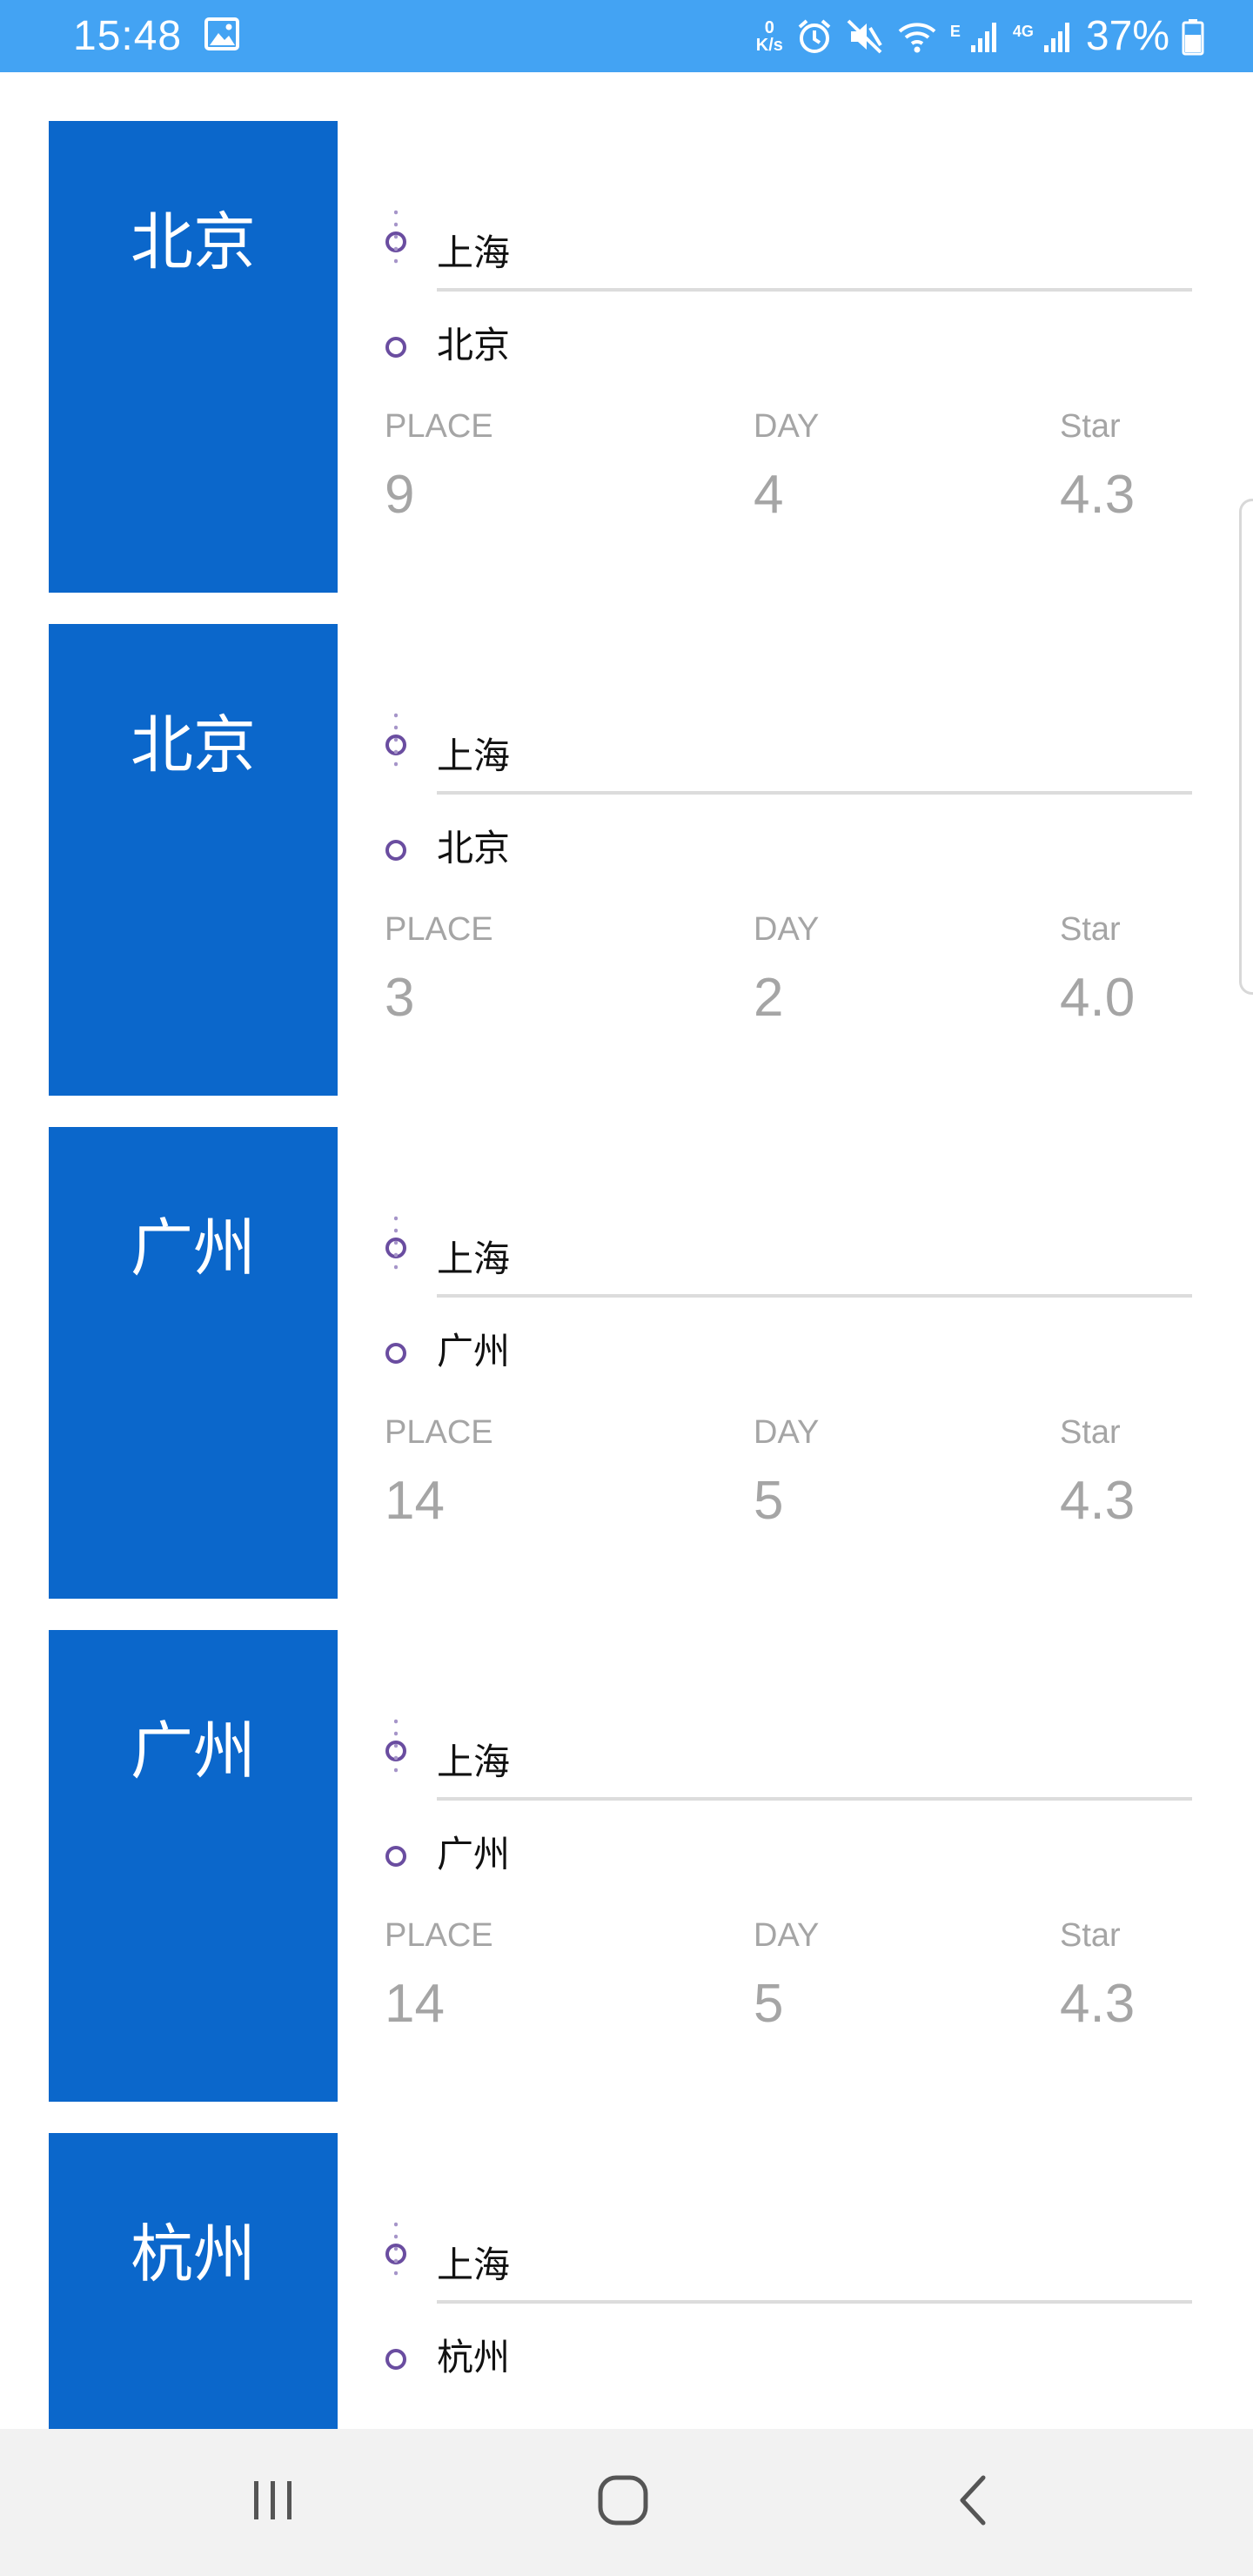 The image size is (1253, 2576). Describe the element at coordinates (1023, 32) in the screenshot. I see `signal-2-tag: 4G` at that location.